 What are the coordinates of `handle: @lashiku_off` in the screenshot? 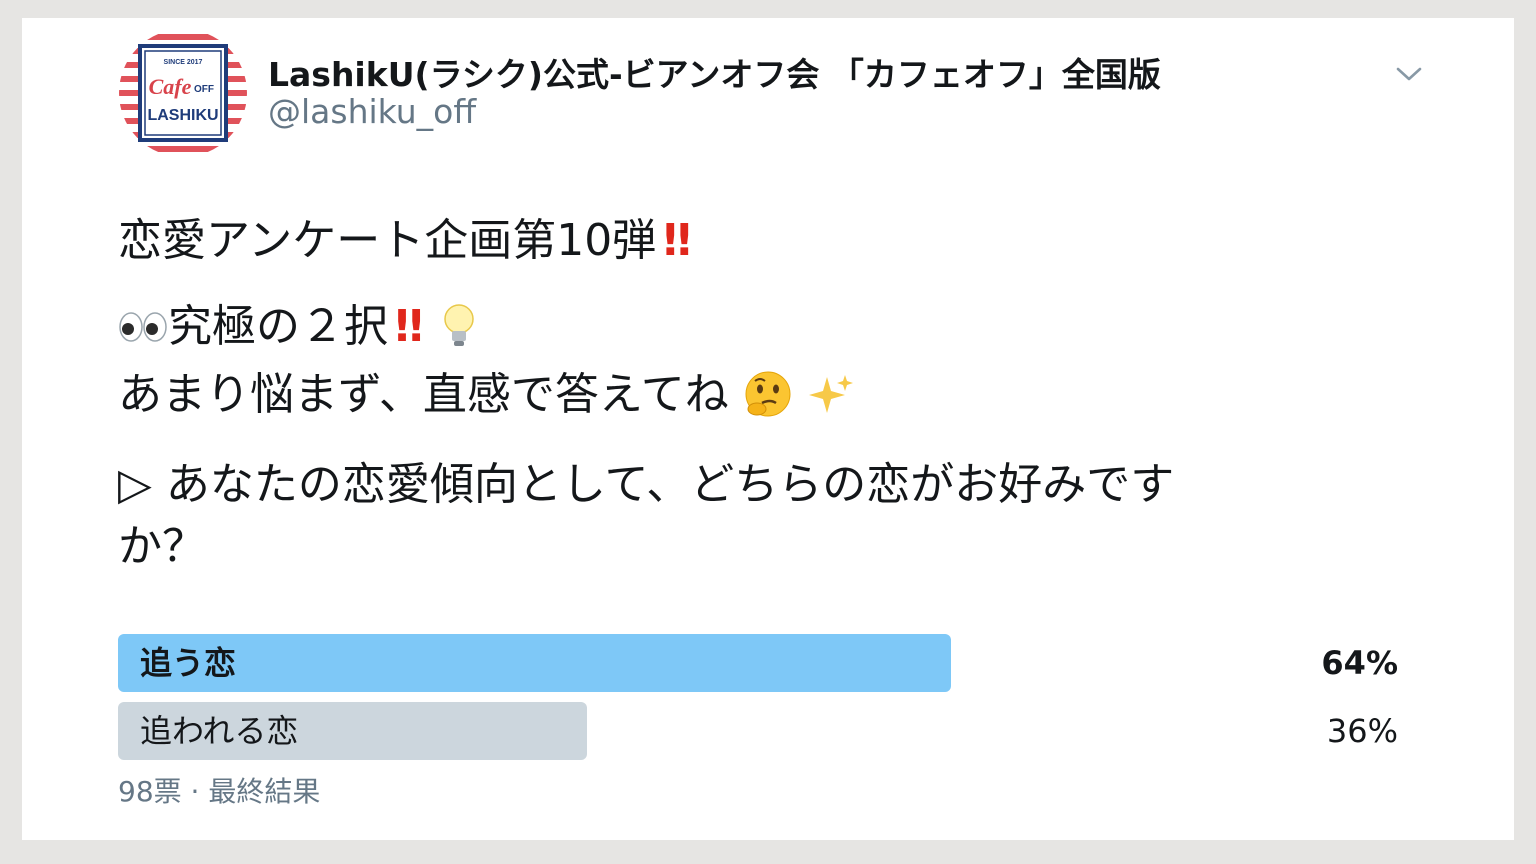 It's located at (372, 111).